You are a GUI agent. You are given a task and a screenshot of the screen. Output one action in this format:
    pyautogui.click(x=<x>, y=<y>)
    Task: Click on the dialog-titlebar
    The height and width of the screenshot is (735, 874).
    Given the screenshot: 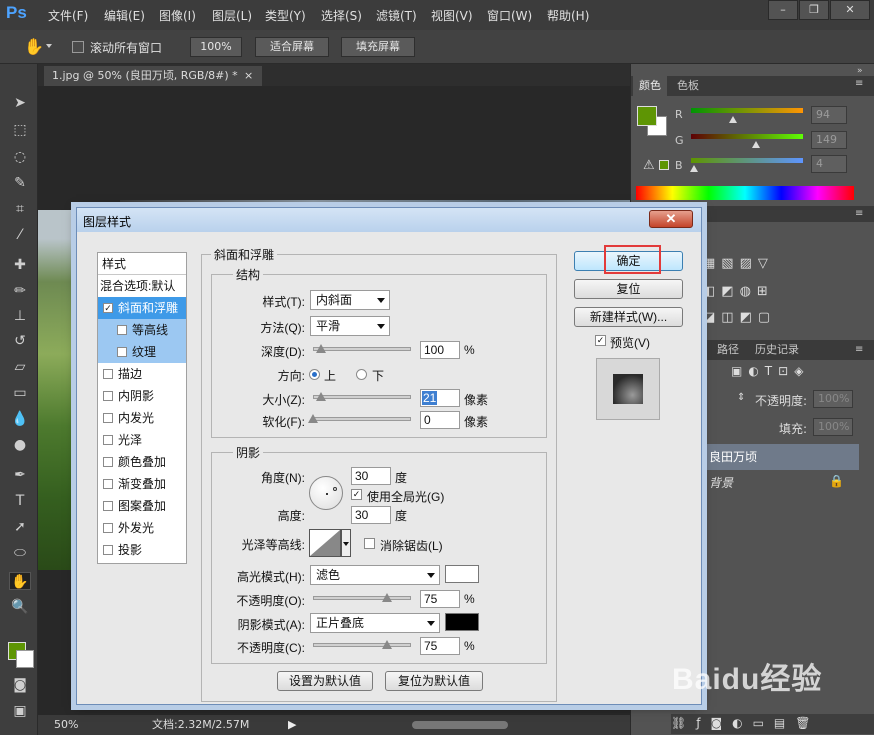 What is the action you would take?
    pyautogui.click(x=389, y=220)
    